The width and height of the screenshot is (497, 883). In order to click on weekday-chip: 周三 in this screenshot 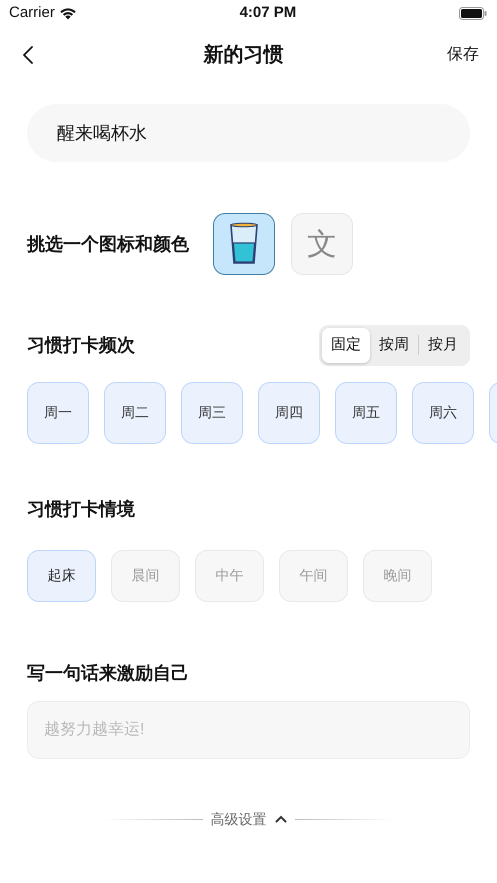, I will do `click(212, 413)`.